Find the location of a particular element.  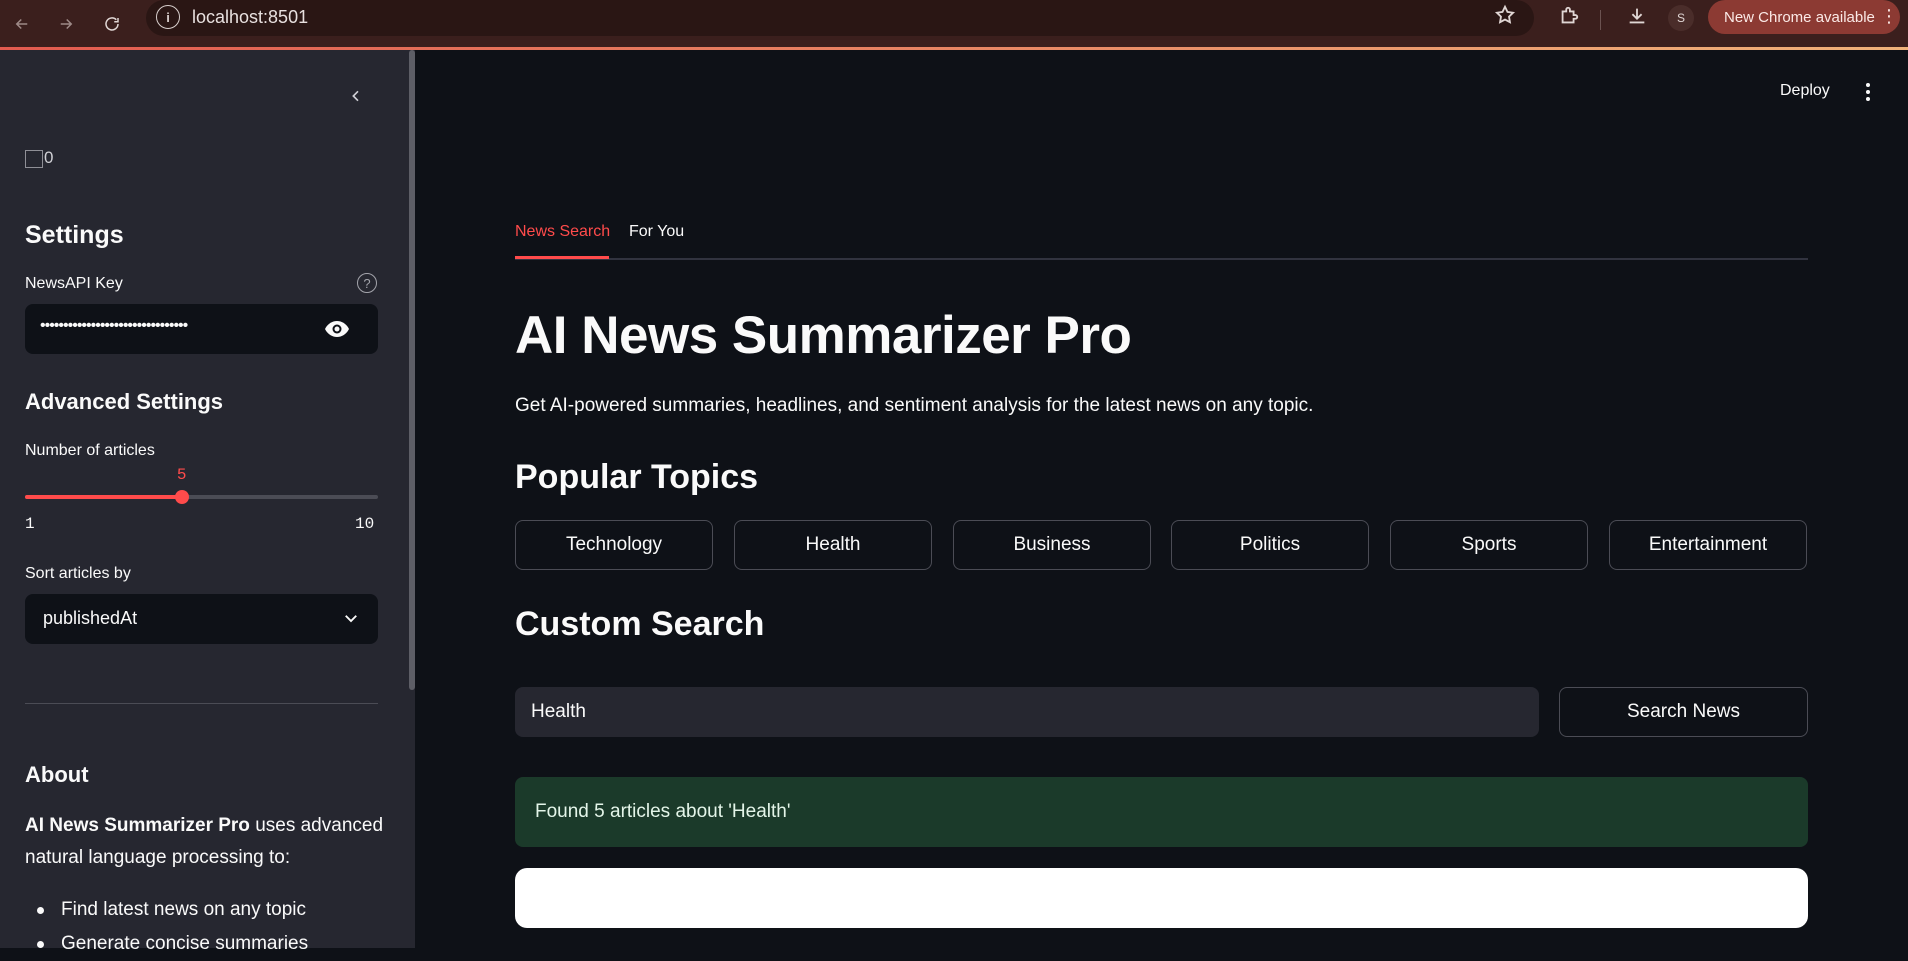

chrome-update-button: New Chrome available is located at coordinates (1804, 17).